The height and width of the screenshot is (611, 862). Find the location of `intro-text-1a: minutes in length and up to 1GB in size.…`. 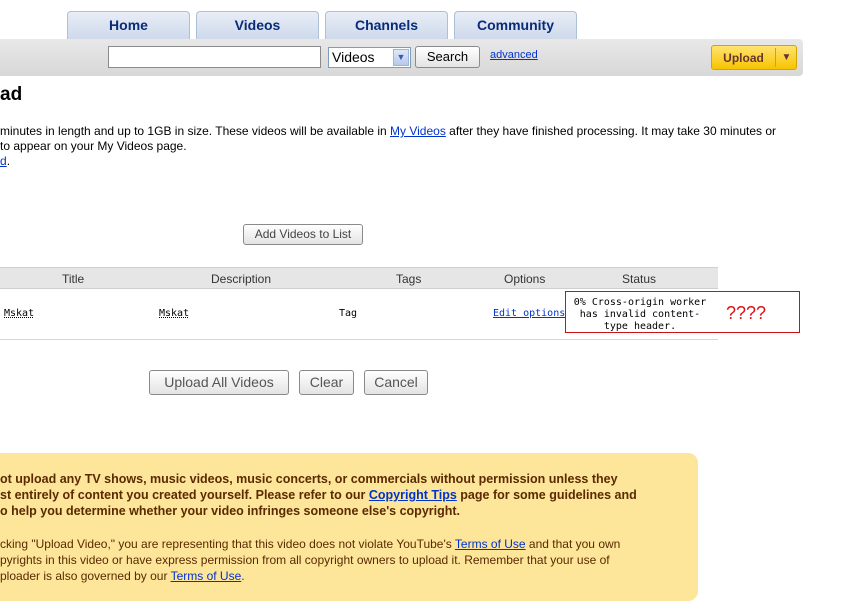

intro-text-1a: minutes in length and up to 1GB in size.… is located at coordinates (195, 131).